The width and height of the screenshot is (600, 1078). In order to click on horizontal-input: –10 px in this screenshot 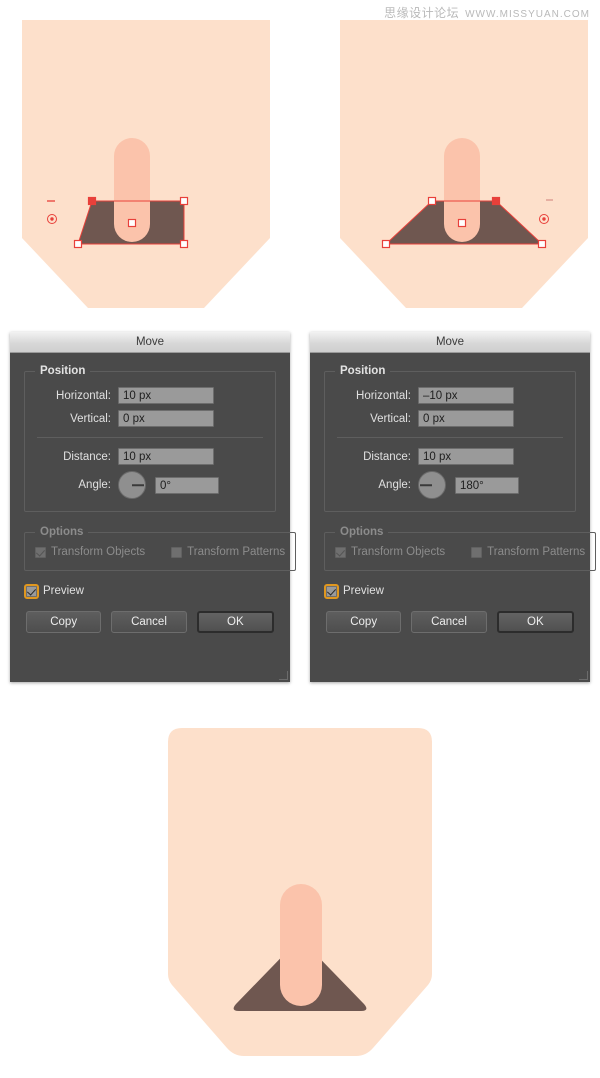, I will do `click(466, 395)`.